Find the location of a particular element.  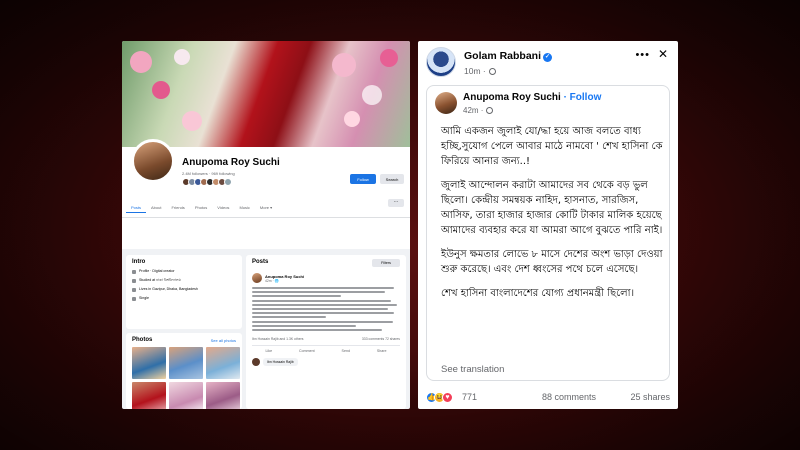

heart-icon is located at coordinates (134, 298).